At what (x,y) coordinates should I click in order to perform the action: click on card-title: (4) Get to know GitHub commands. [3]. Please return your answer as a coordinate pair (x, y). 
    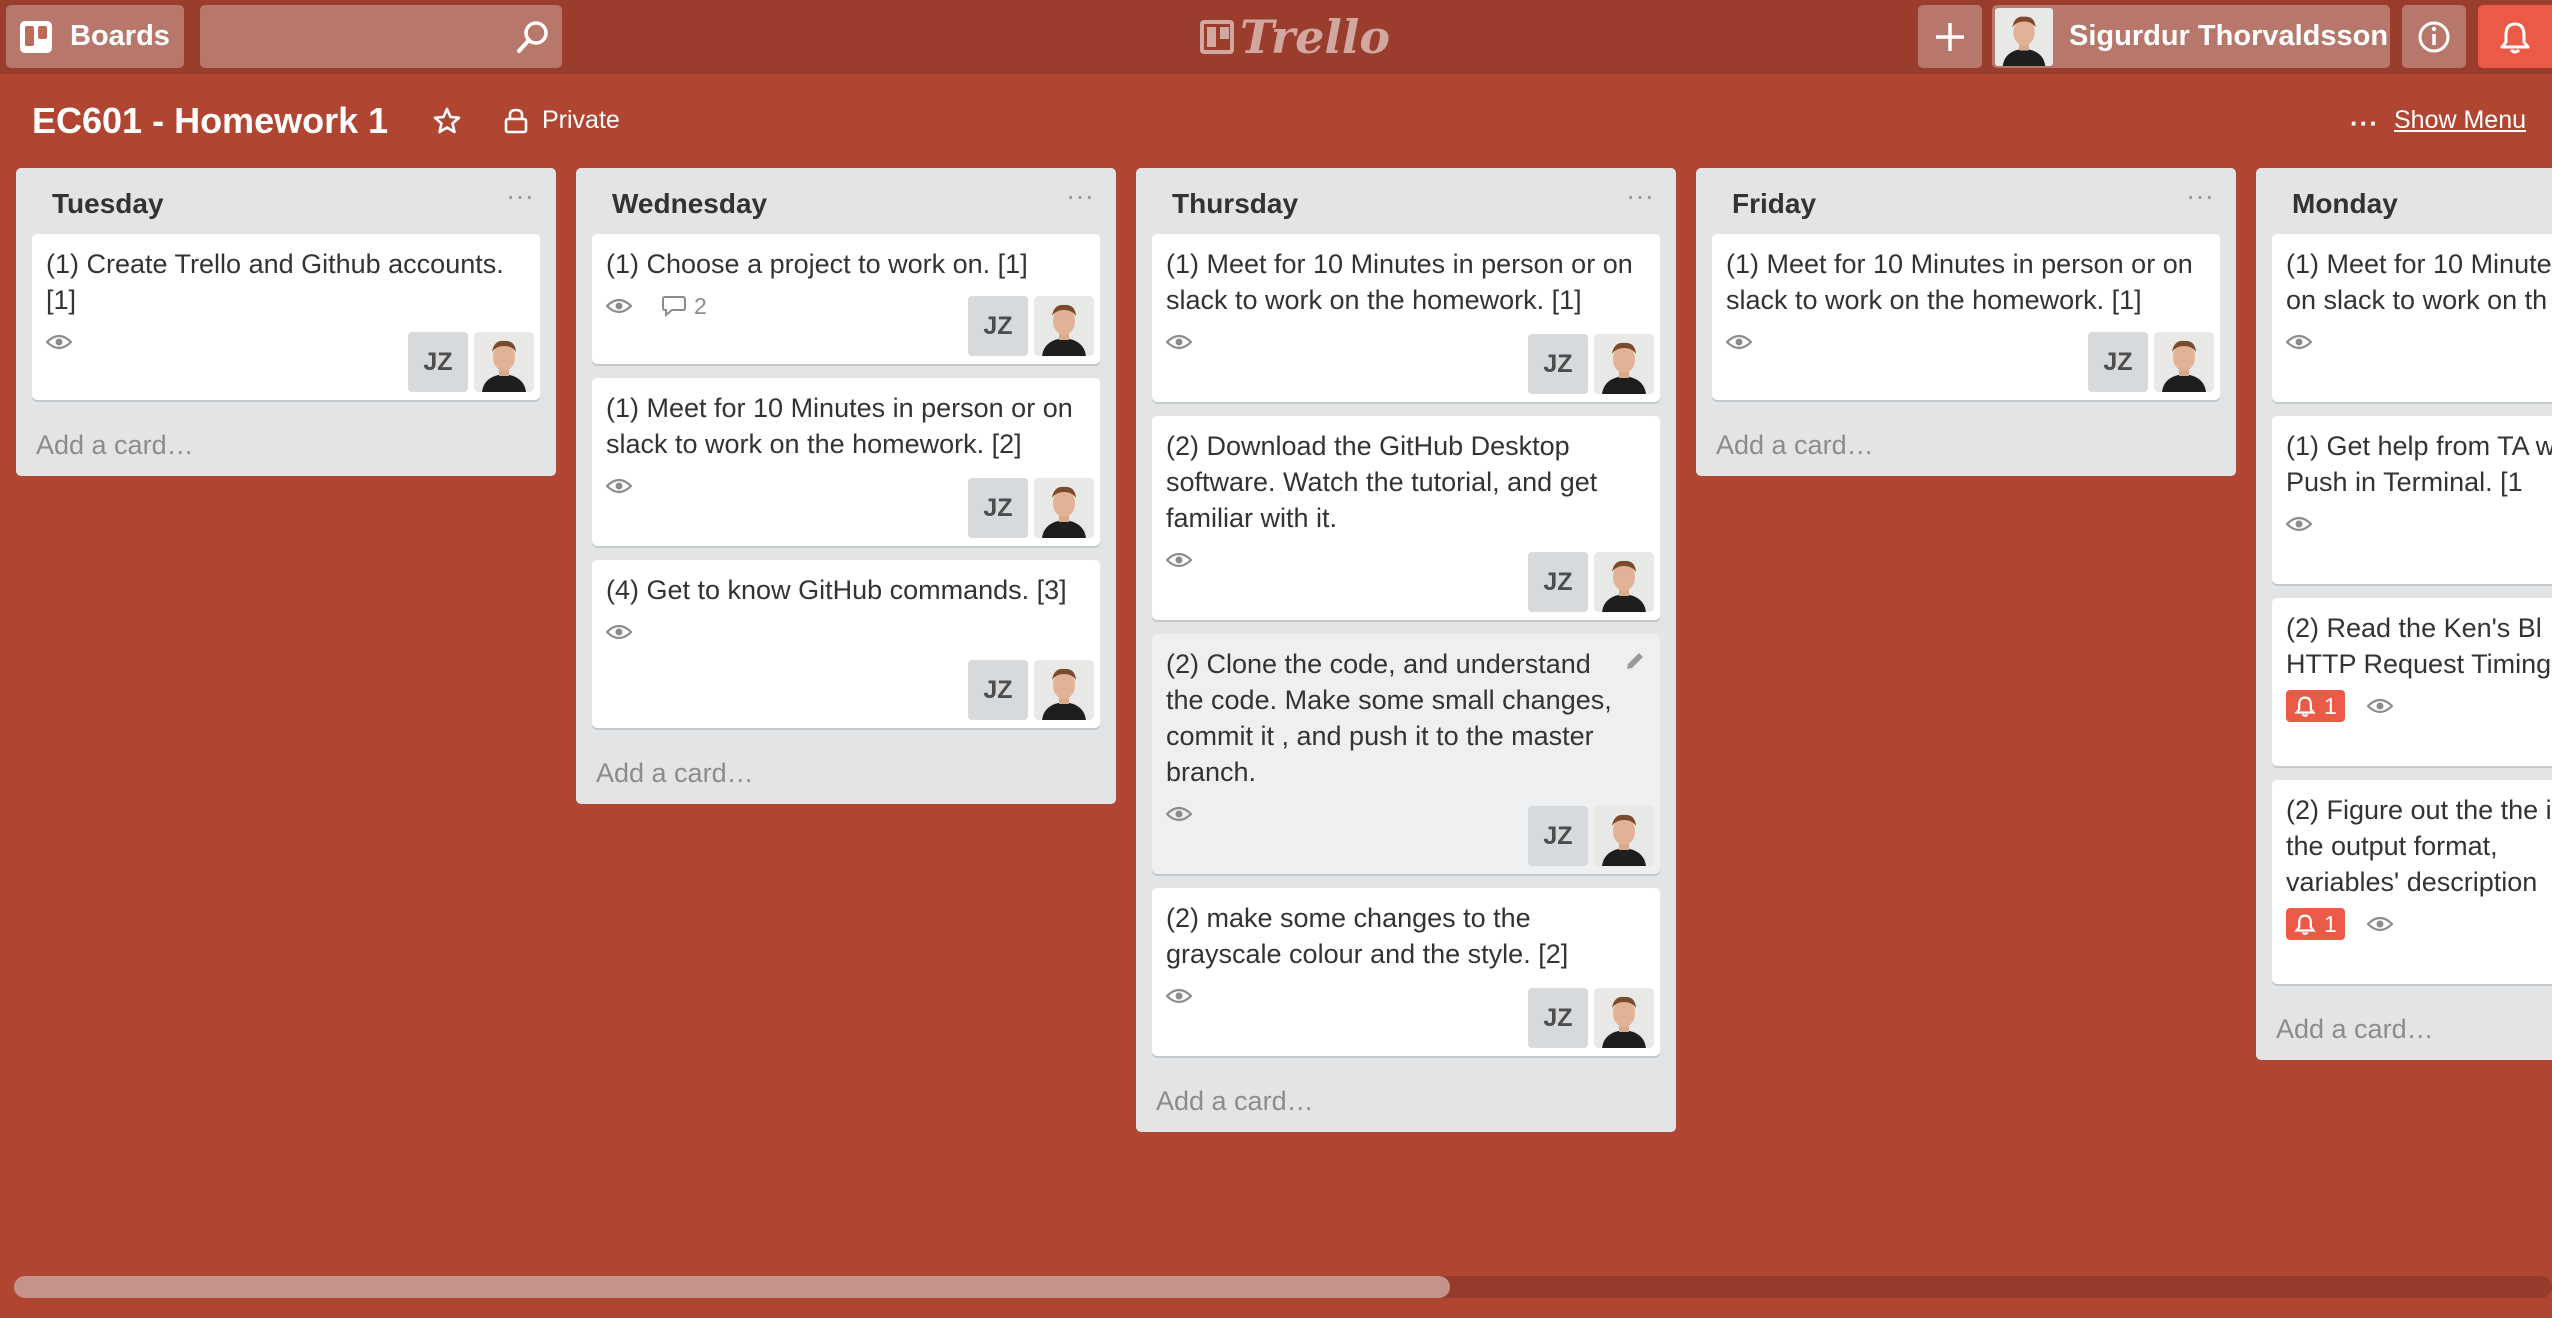
    Looking at the image, I should click on (836, 590).